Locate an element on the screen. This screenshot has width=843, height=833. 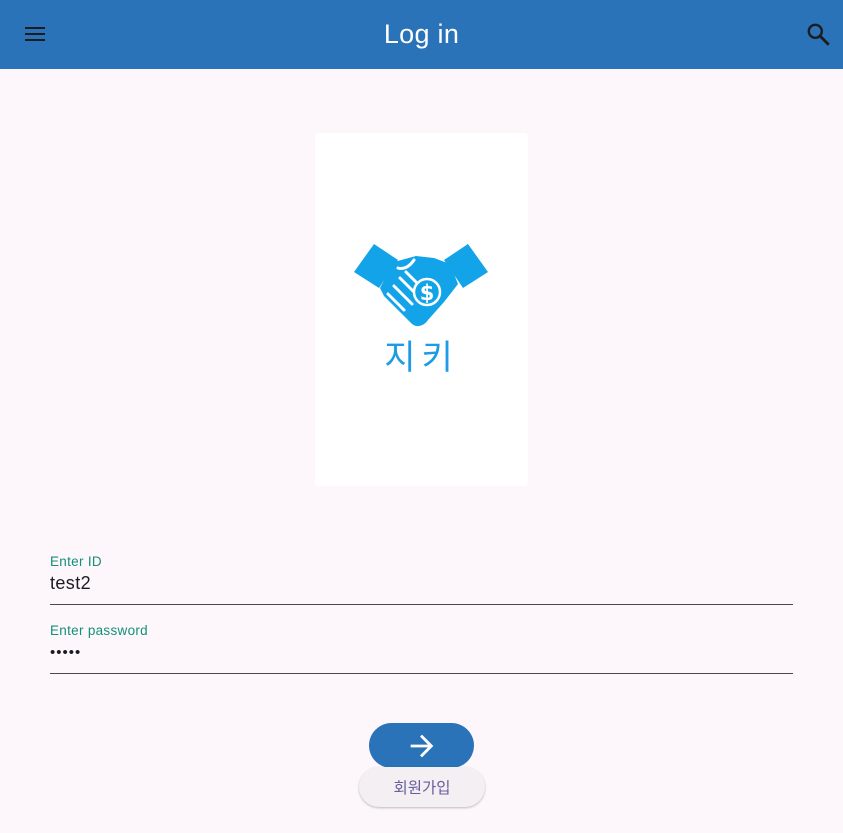
arrow-right-icon is located at coordinates (421, 745).